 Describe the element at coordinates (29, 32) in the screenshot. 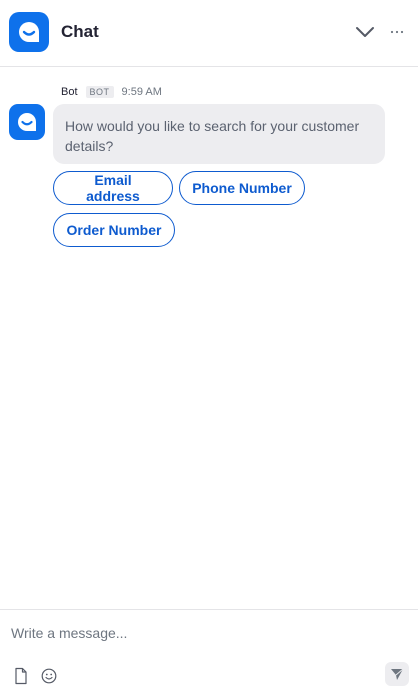

I see `chat-bubble-smile-icon` at that location.